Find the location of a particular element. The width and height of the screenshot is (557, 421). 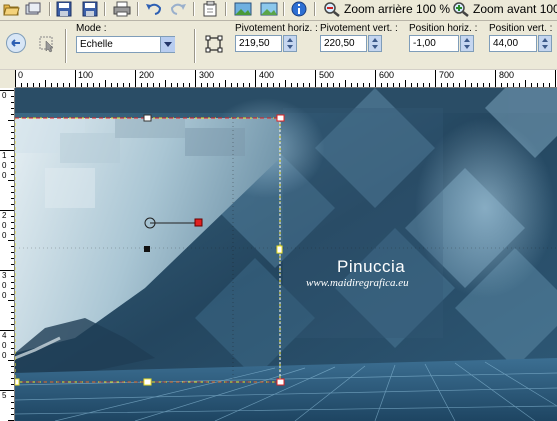

pos-h-input: -1,00 is located at coordinates (434, 43).